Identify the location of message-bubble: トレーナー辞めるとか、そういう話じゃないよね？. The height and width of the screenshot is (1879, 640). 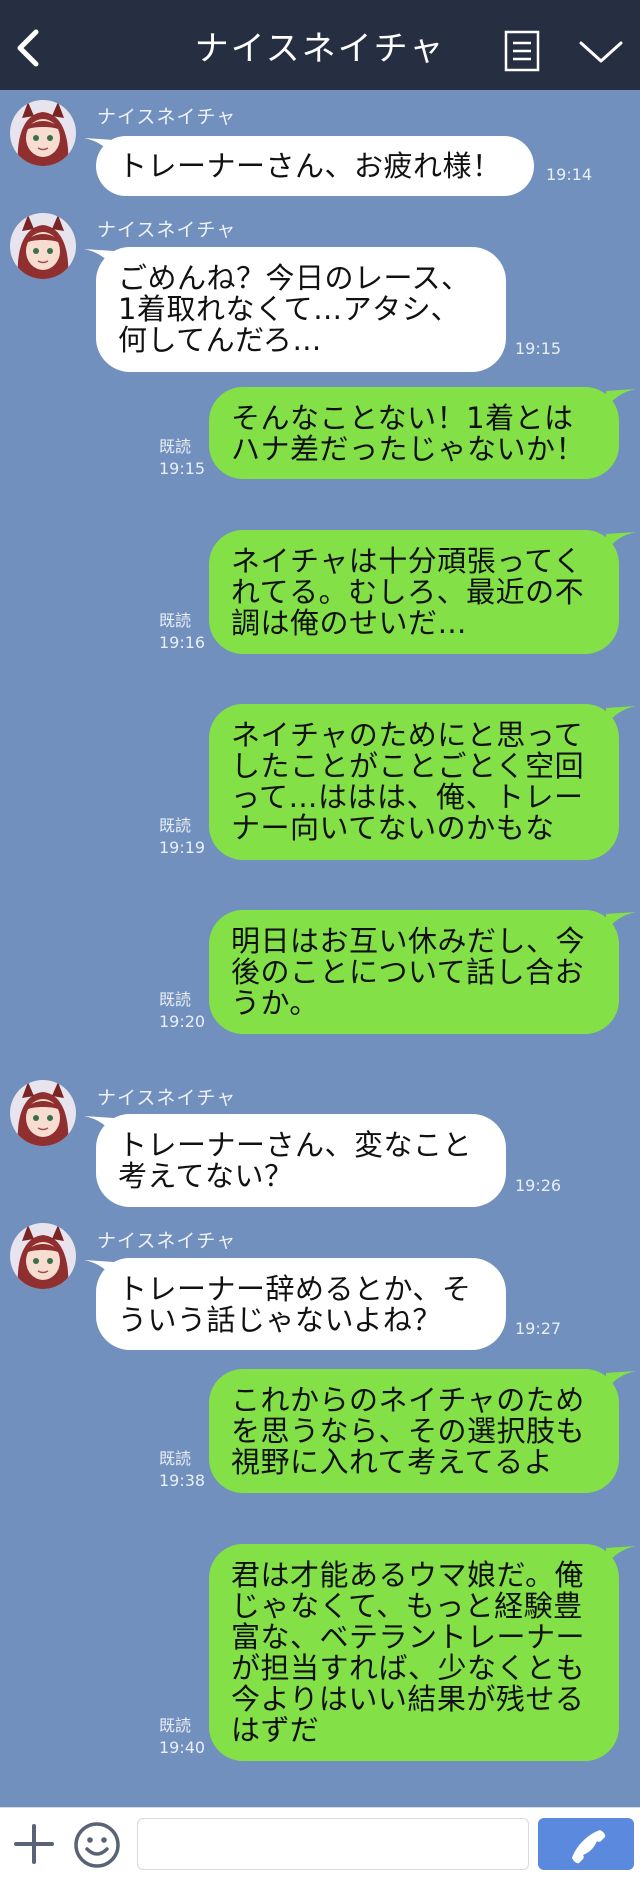
(301, 1304).